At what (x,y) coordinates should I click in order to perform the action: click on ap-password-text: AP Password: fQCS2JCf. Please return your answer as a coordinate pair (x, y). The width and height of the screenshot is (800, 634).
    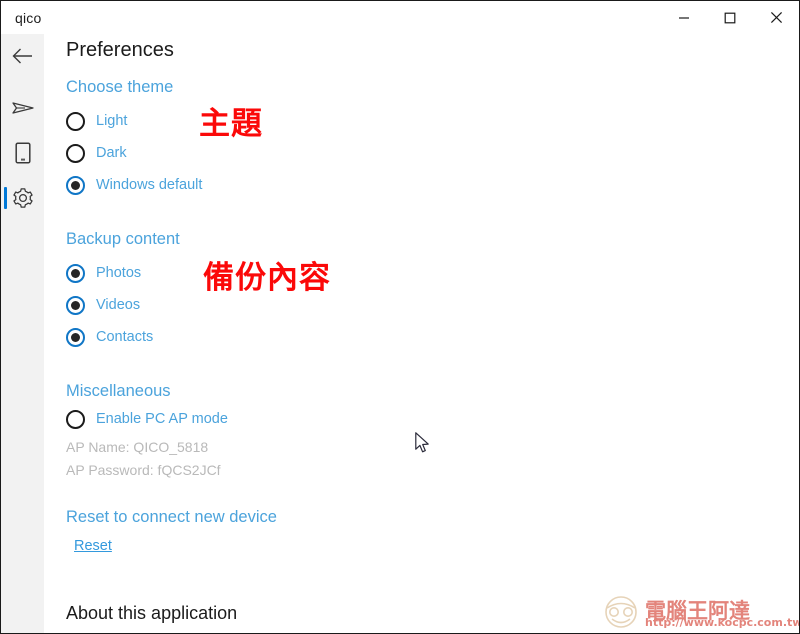
    Looking at the image, I should click on (143, 470).